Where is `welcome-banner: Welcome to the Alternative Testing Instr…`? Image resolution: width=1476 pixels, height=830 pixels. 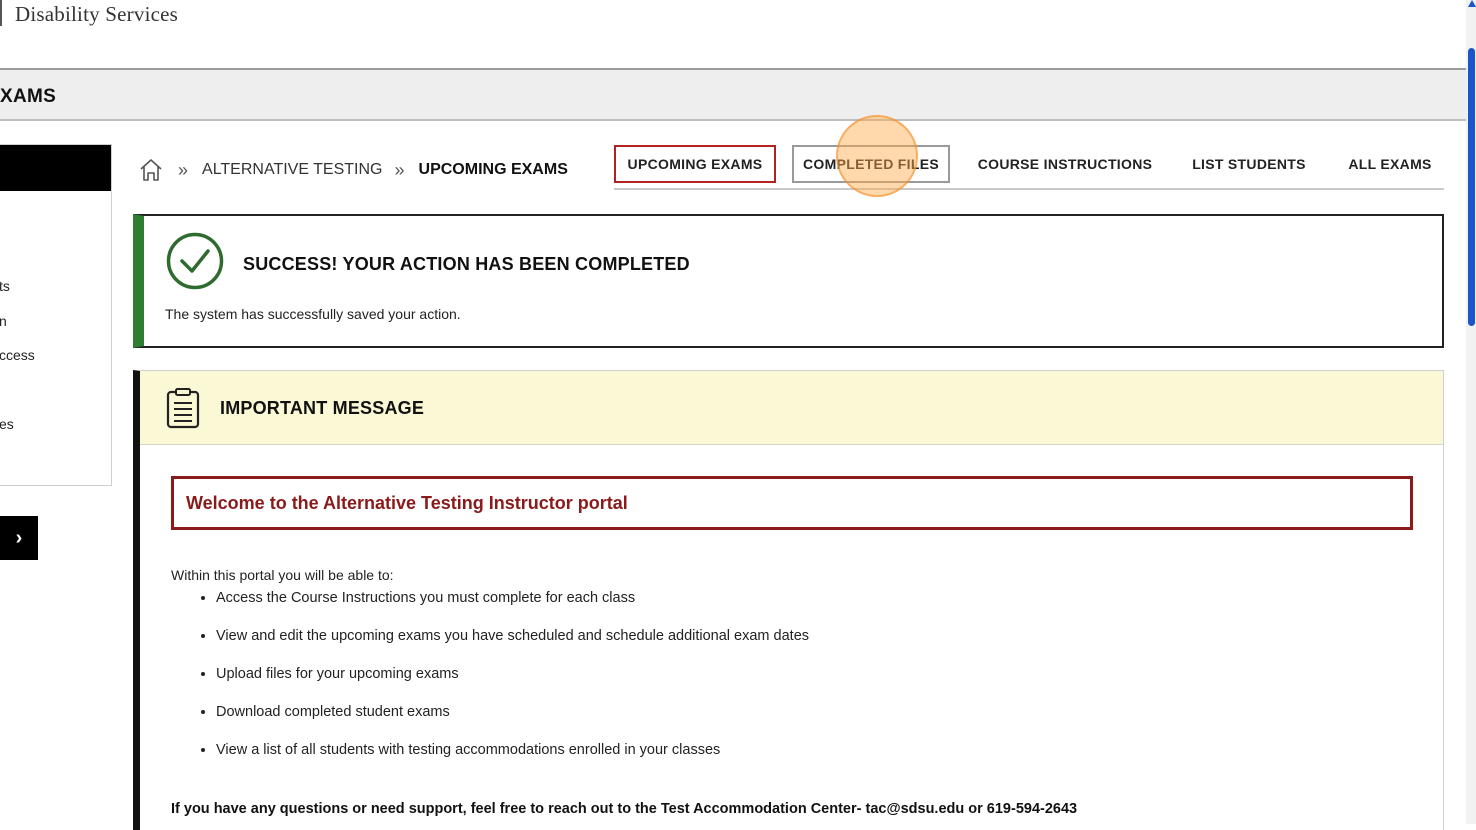 welcome-banner: Welcome to the Alternative Testing Instr… is located at coordinates (792, 503).